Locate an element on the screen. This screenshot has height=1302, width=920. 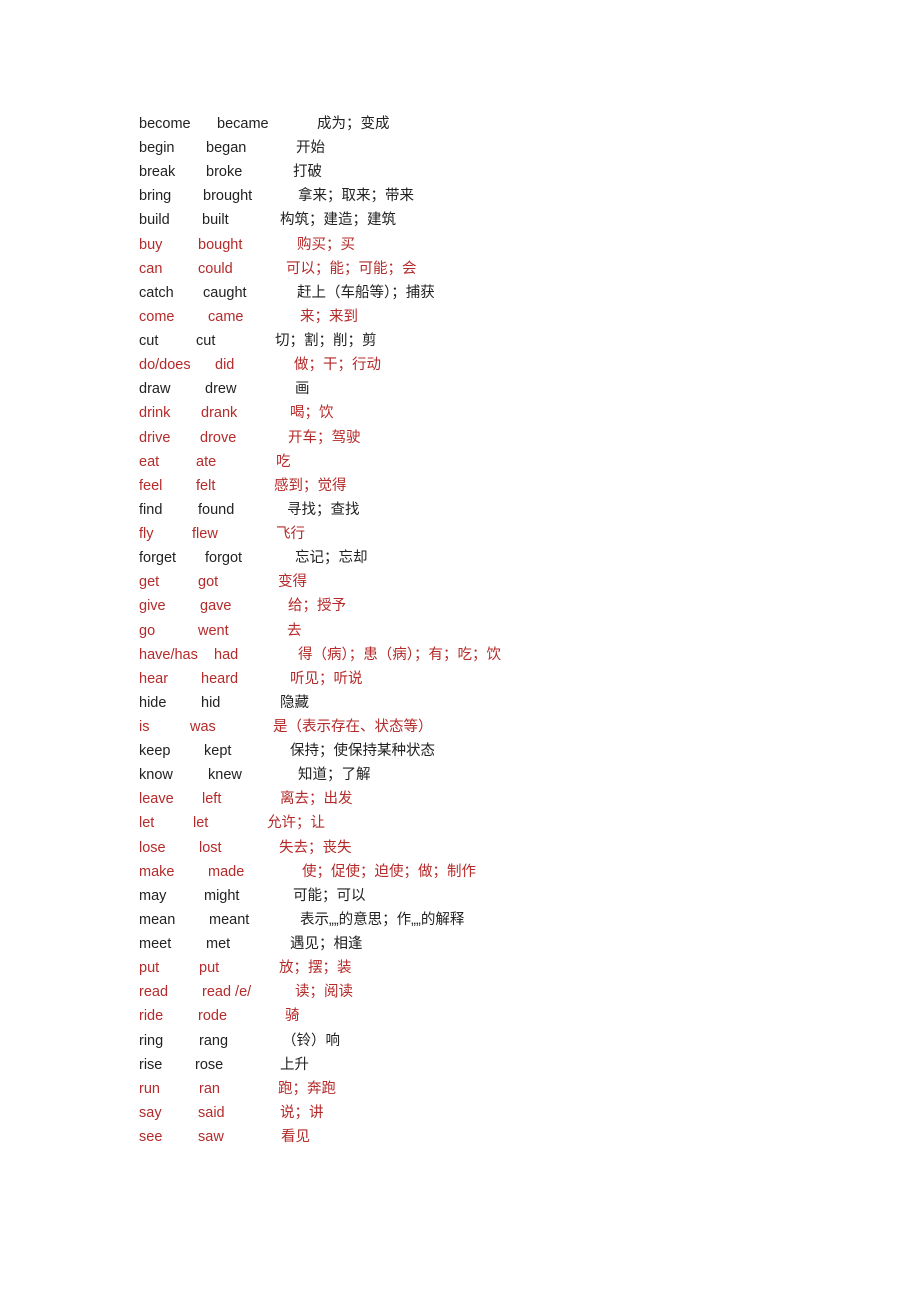
verb-past-form: lost is located at coordinates (210, 847).